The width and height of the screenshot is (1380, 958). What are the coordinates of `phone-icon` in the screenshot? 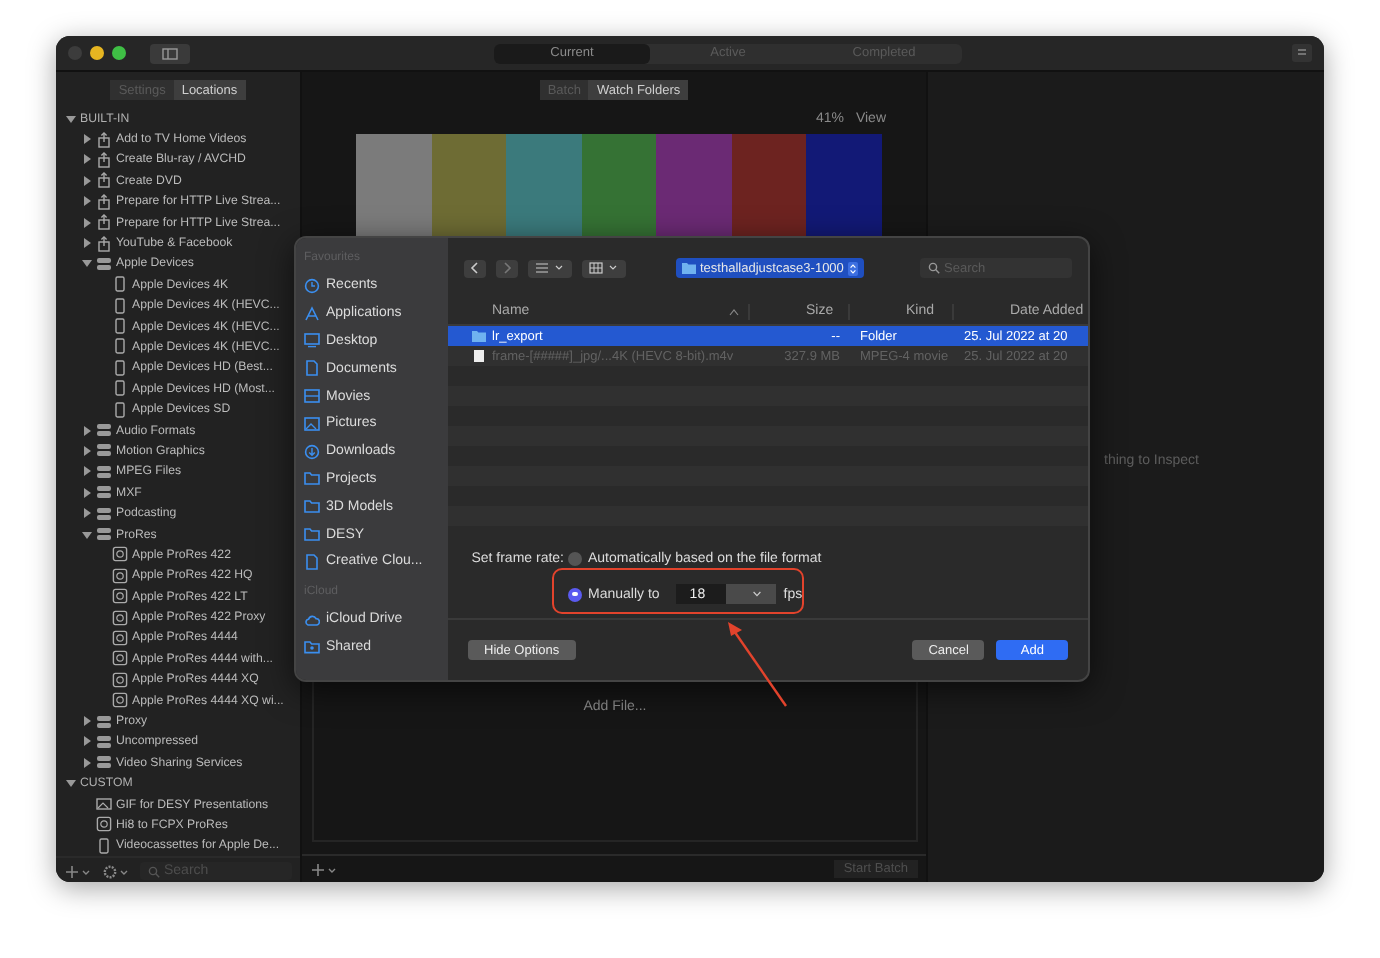 It's located at (104, 845).